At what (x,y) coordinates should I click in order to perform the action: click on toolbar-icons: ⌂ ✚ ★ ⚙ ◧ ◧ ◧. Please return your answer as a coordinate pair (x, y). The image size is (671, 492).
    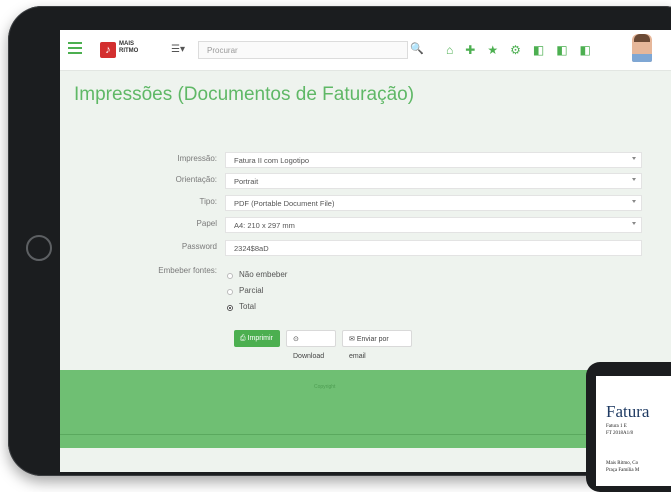
    Looking at the image, I should click on (518, 50).